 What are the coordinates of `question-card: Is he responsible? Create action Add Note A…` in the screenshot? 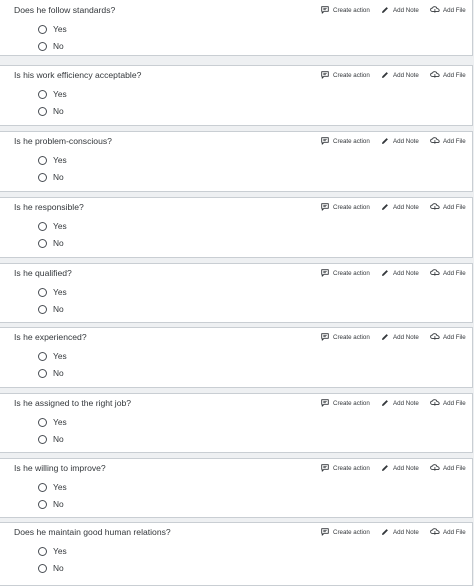 It's located at (236, 227).